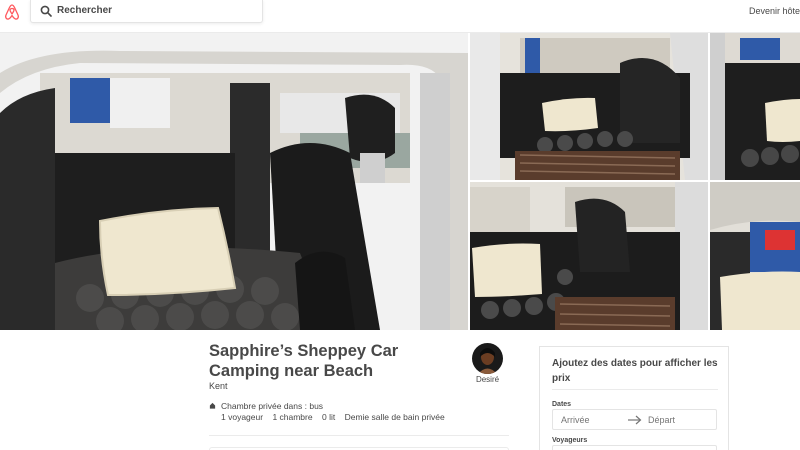 The width and height of the screenshot is (800, 450). I want to click on search-bar: Rechercher, so click(146, 11).